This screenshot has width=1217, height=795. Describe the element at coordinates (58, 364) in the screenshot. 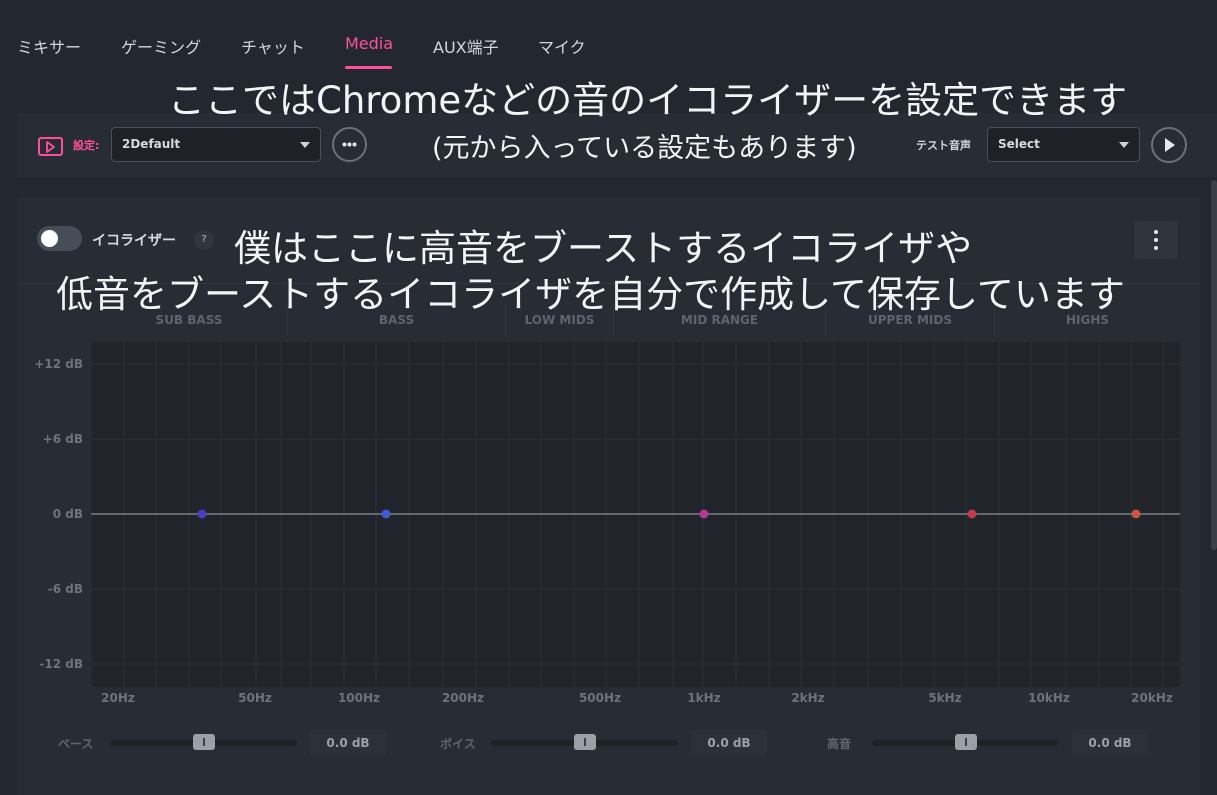

I see `db-tick-label: +12 dB` at that location.